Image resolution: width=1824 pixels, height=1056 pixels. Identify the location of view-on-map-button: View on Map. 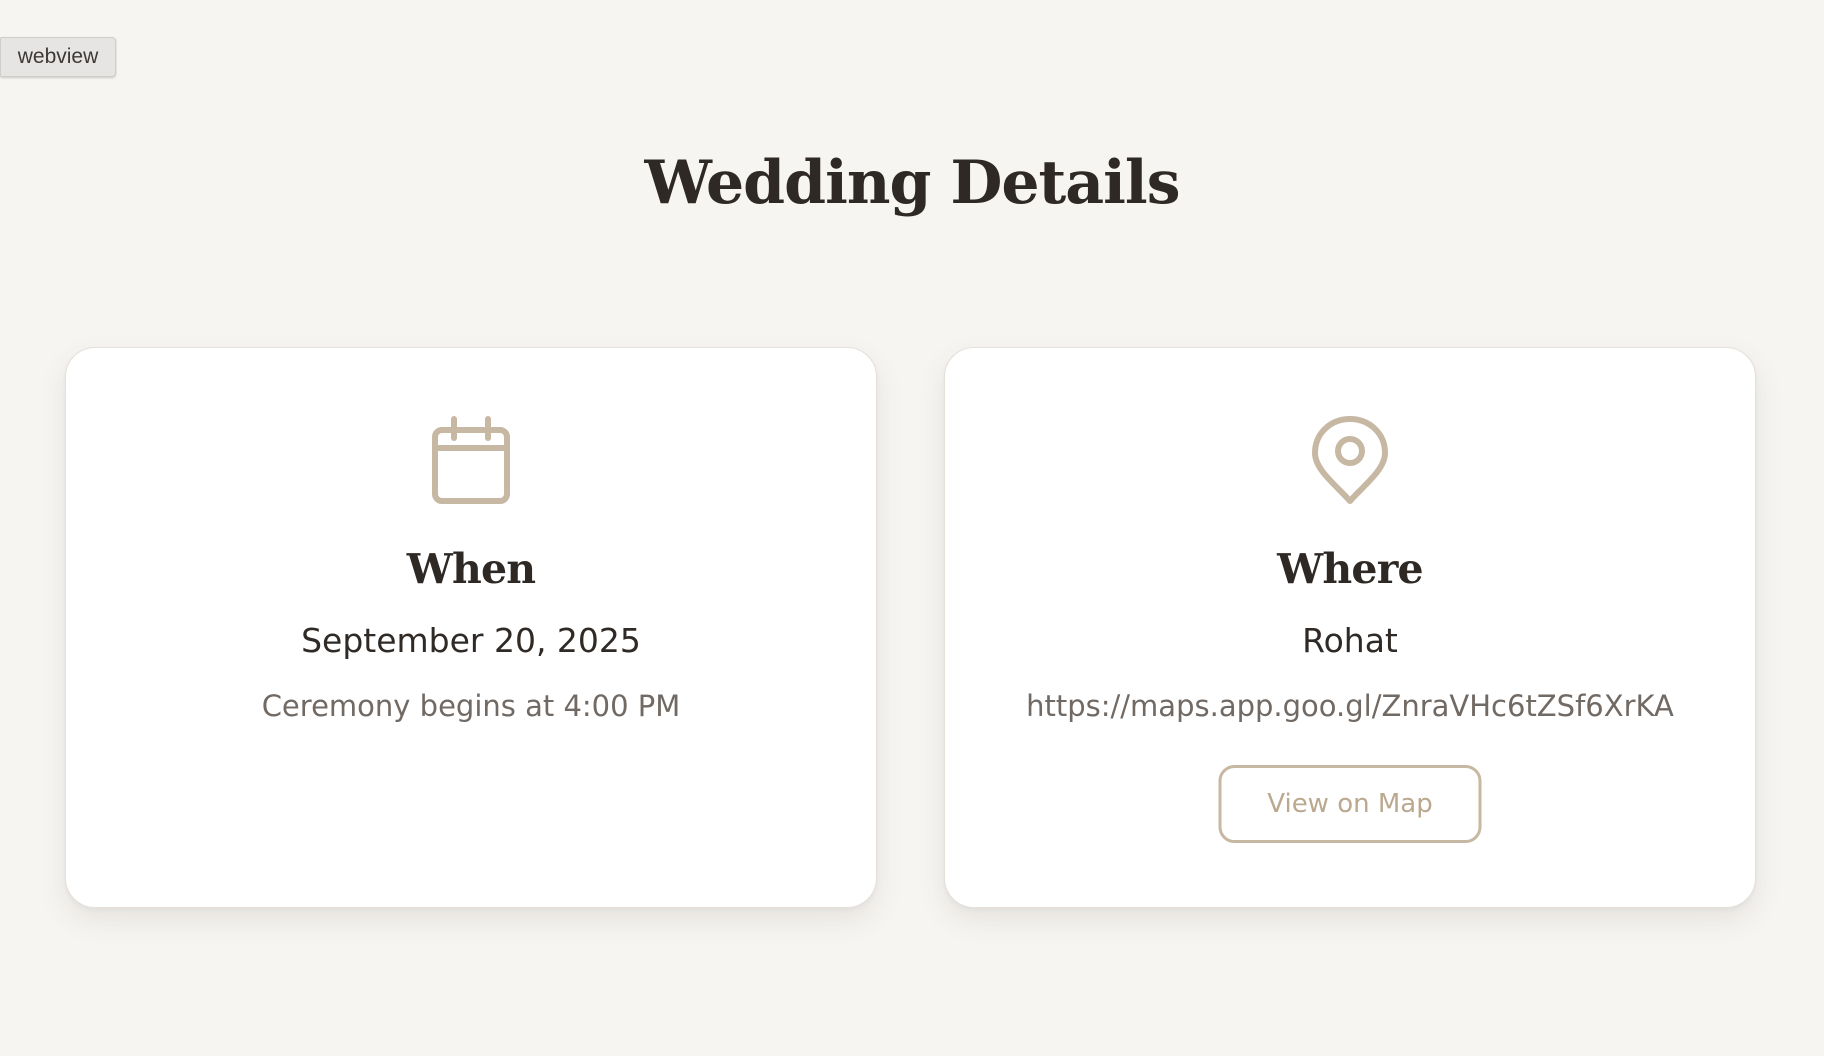
(1350, 804).